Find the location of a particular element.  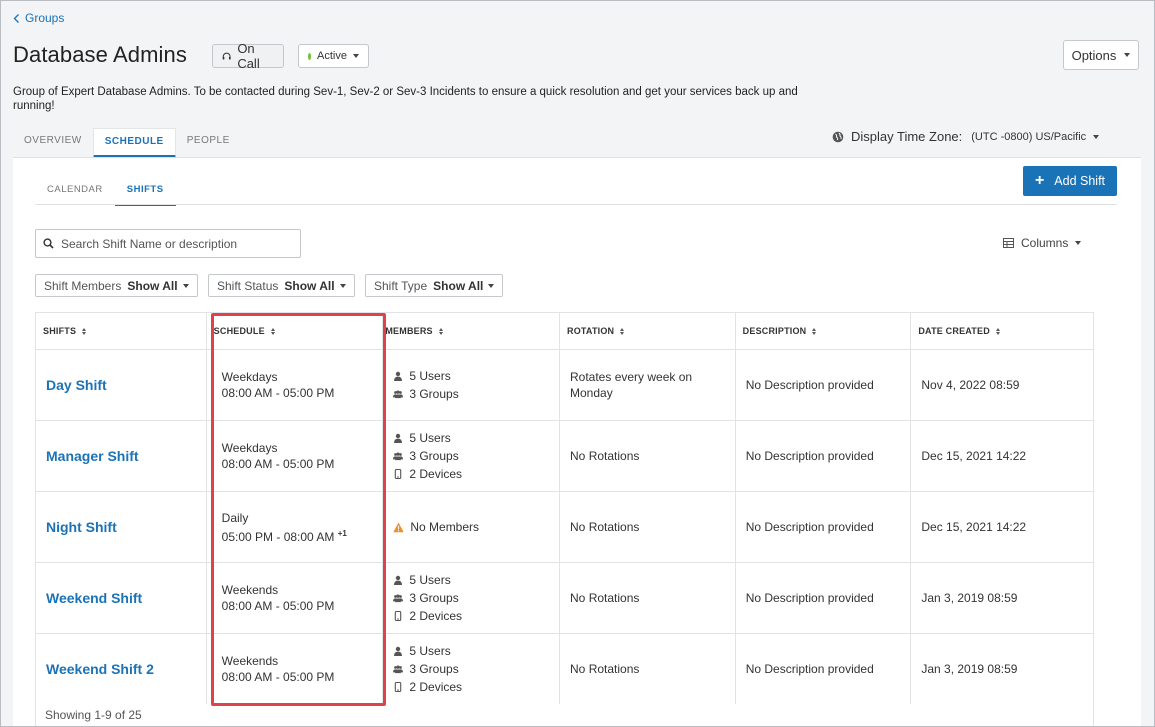

pagination-summary: Showing 1-9 of 25 is located at coordinates (564, 715).